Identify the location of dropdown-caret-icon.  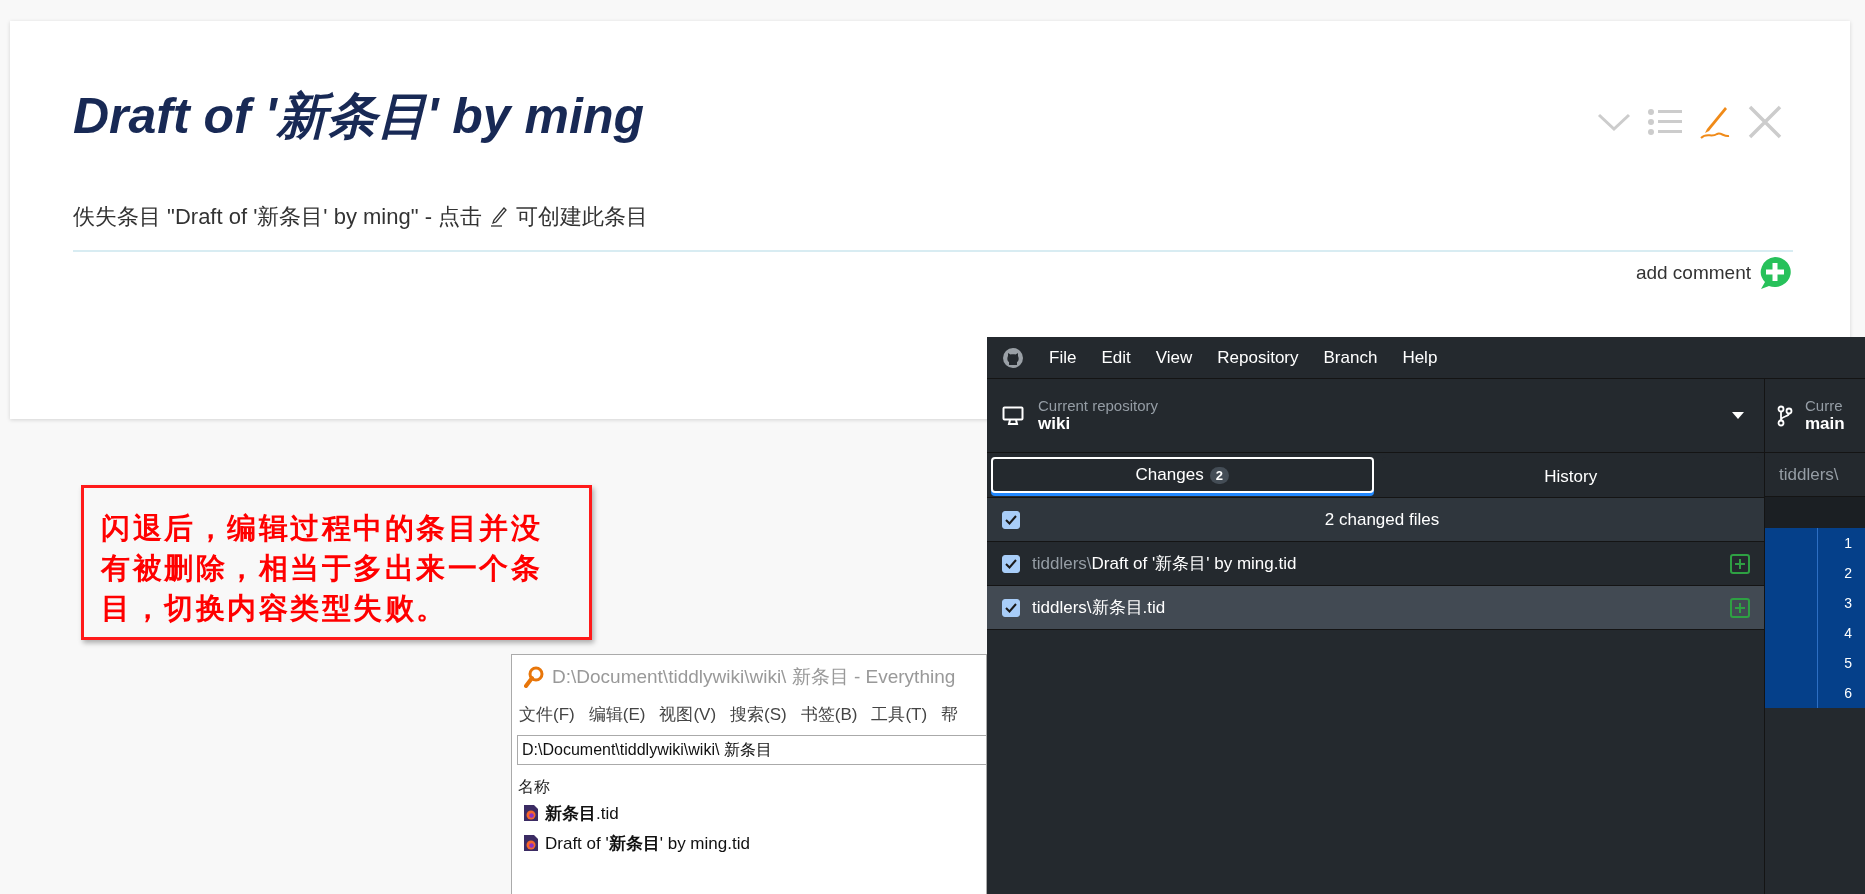
(1738, 415).